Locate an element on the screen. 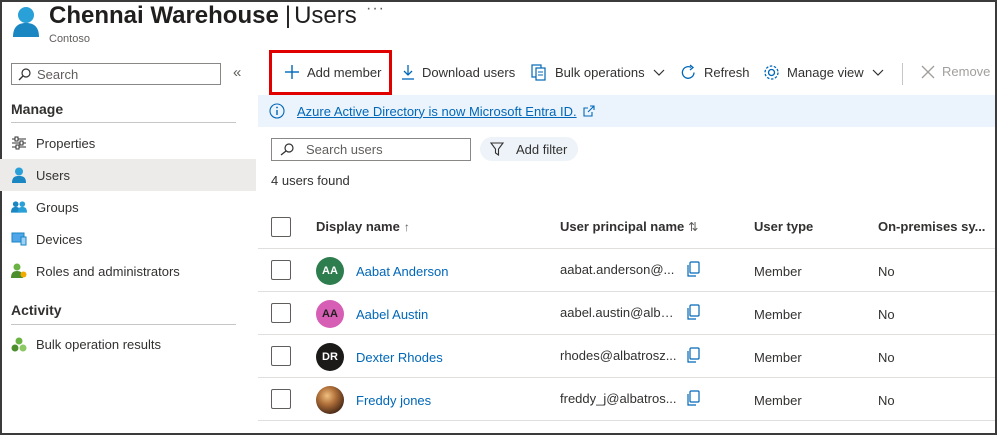 This screenshot has width=997, height=435. column-header-upn: User principal name ⇅ is located at coordinates (629, 226).